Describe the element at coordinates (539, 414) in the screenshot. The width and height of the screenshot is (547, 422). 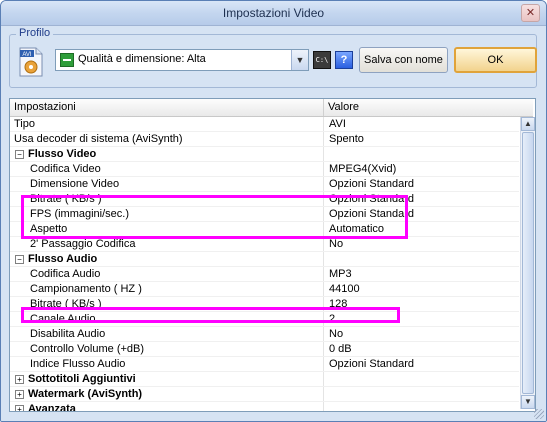
I see `resize-grip` at that location.